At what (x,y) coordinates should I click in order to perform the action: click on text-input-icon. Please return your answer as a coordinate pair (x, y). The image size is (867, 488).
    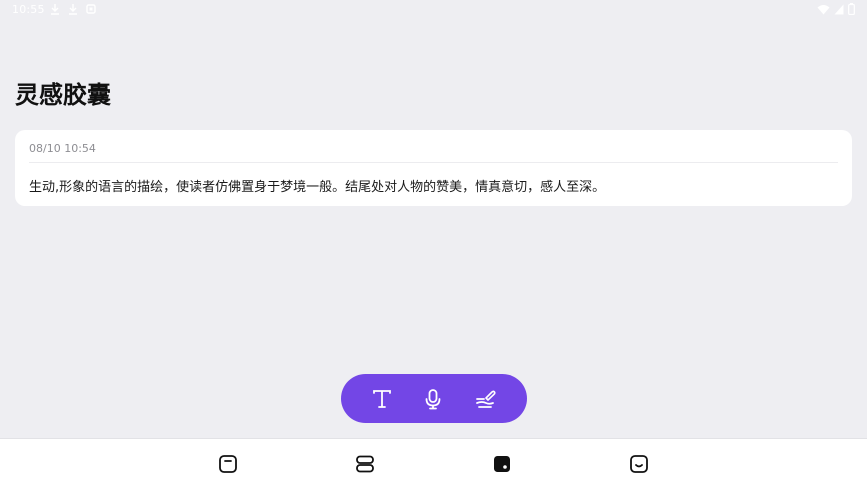
    Looking at the image, I should click on (382, 399).